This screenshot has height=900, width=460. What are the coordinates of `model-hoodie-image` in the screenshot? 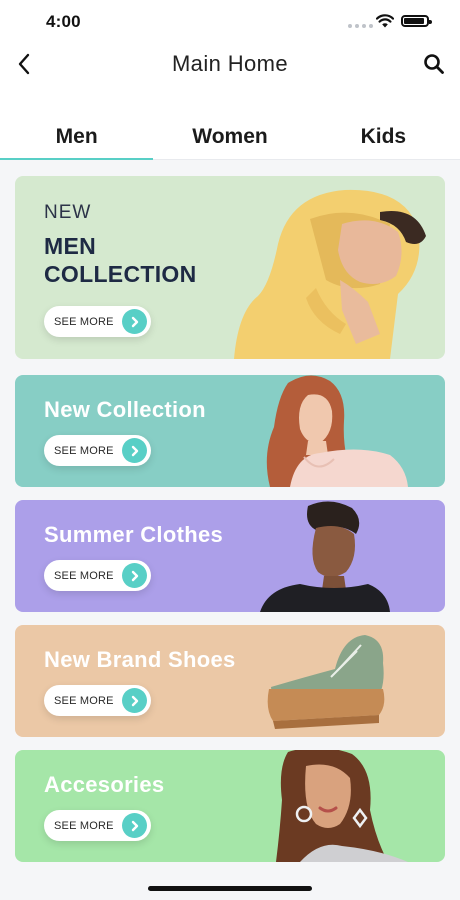 It's located at (330, 274).